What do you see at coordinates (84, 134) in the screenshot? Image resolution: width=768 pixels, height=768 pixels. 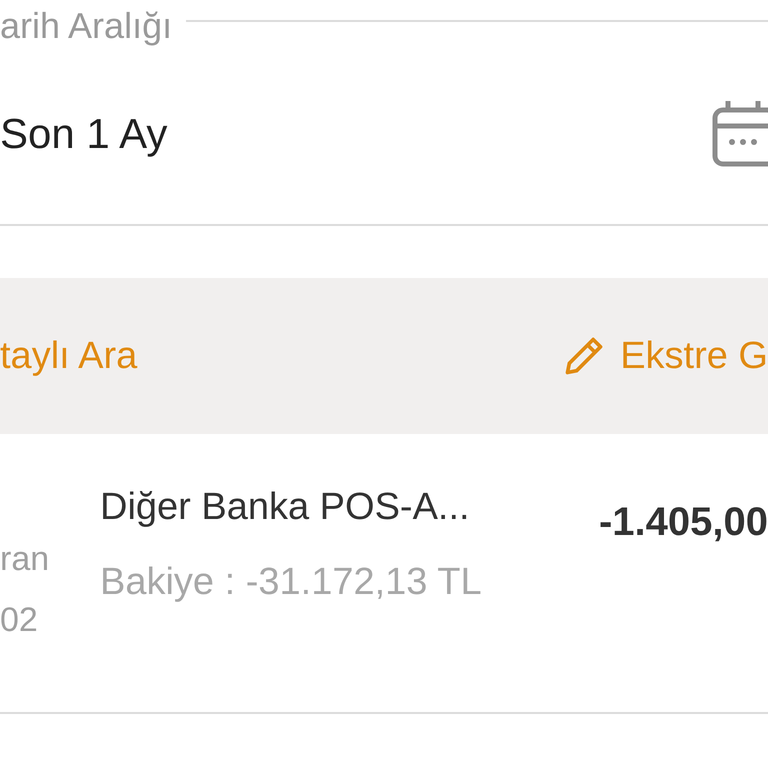 I see `date-range-value: Son 1 Ay` at bounding box center [84, 134].